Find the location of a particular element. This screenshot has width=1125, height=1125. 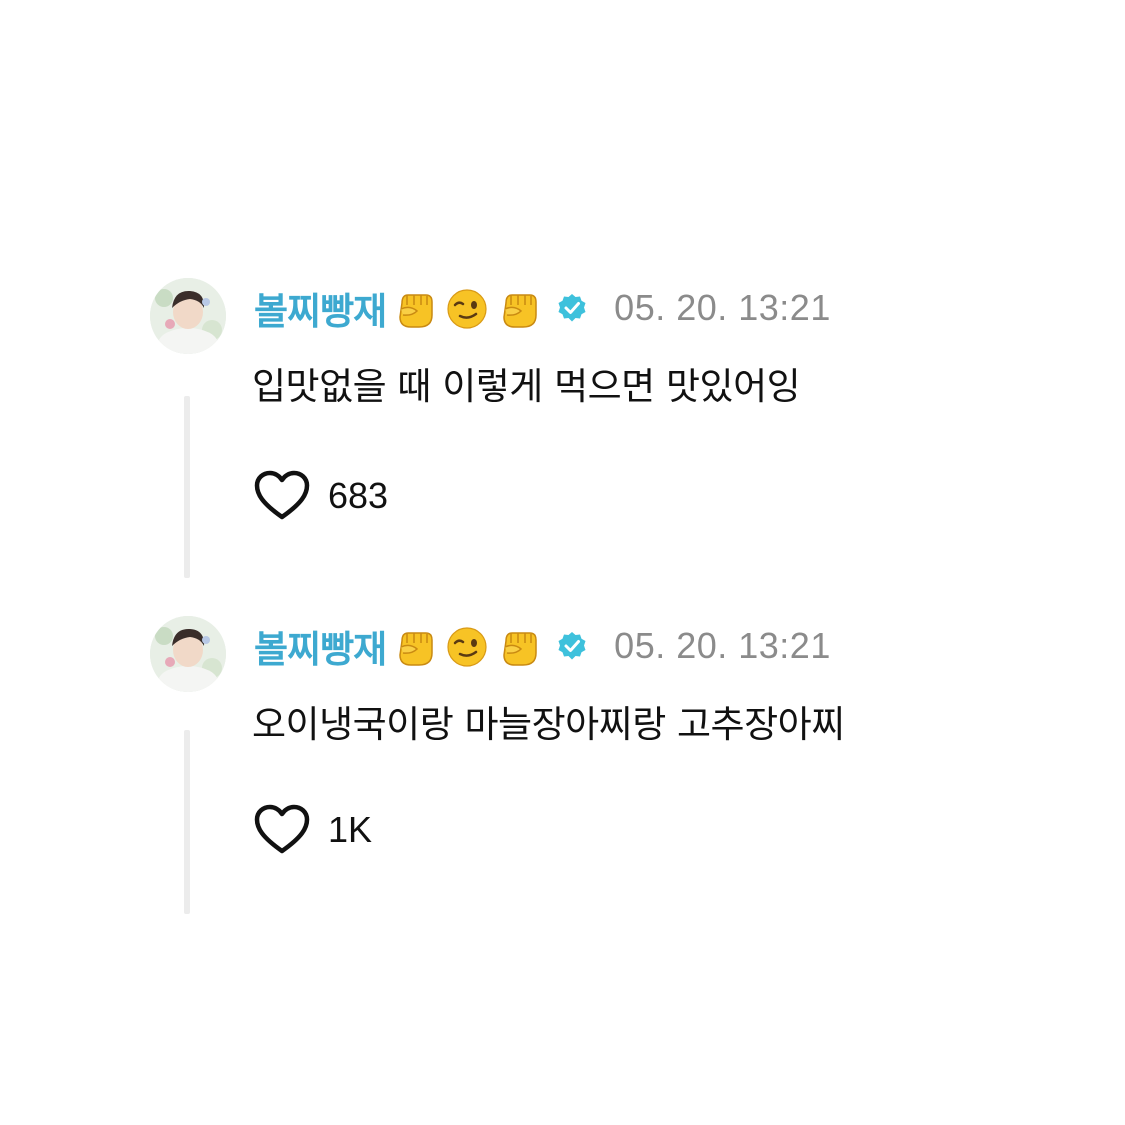

like-row: 683 is located at coordinates (321, 496).